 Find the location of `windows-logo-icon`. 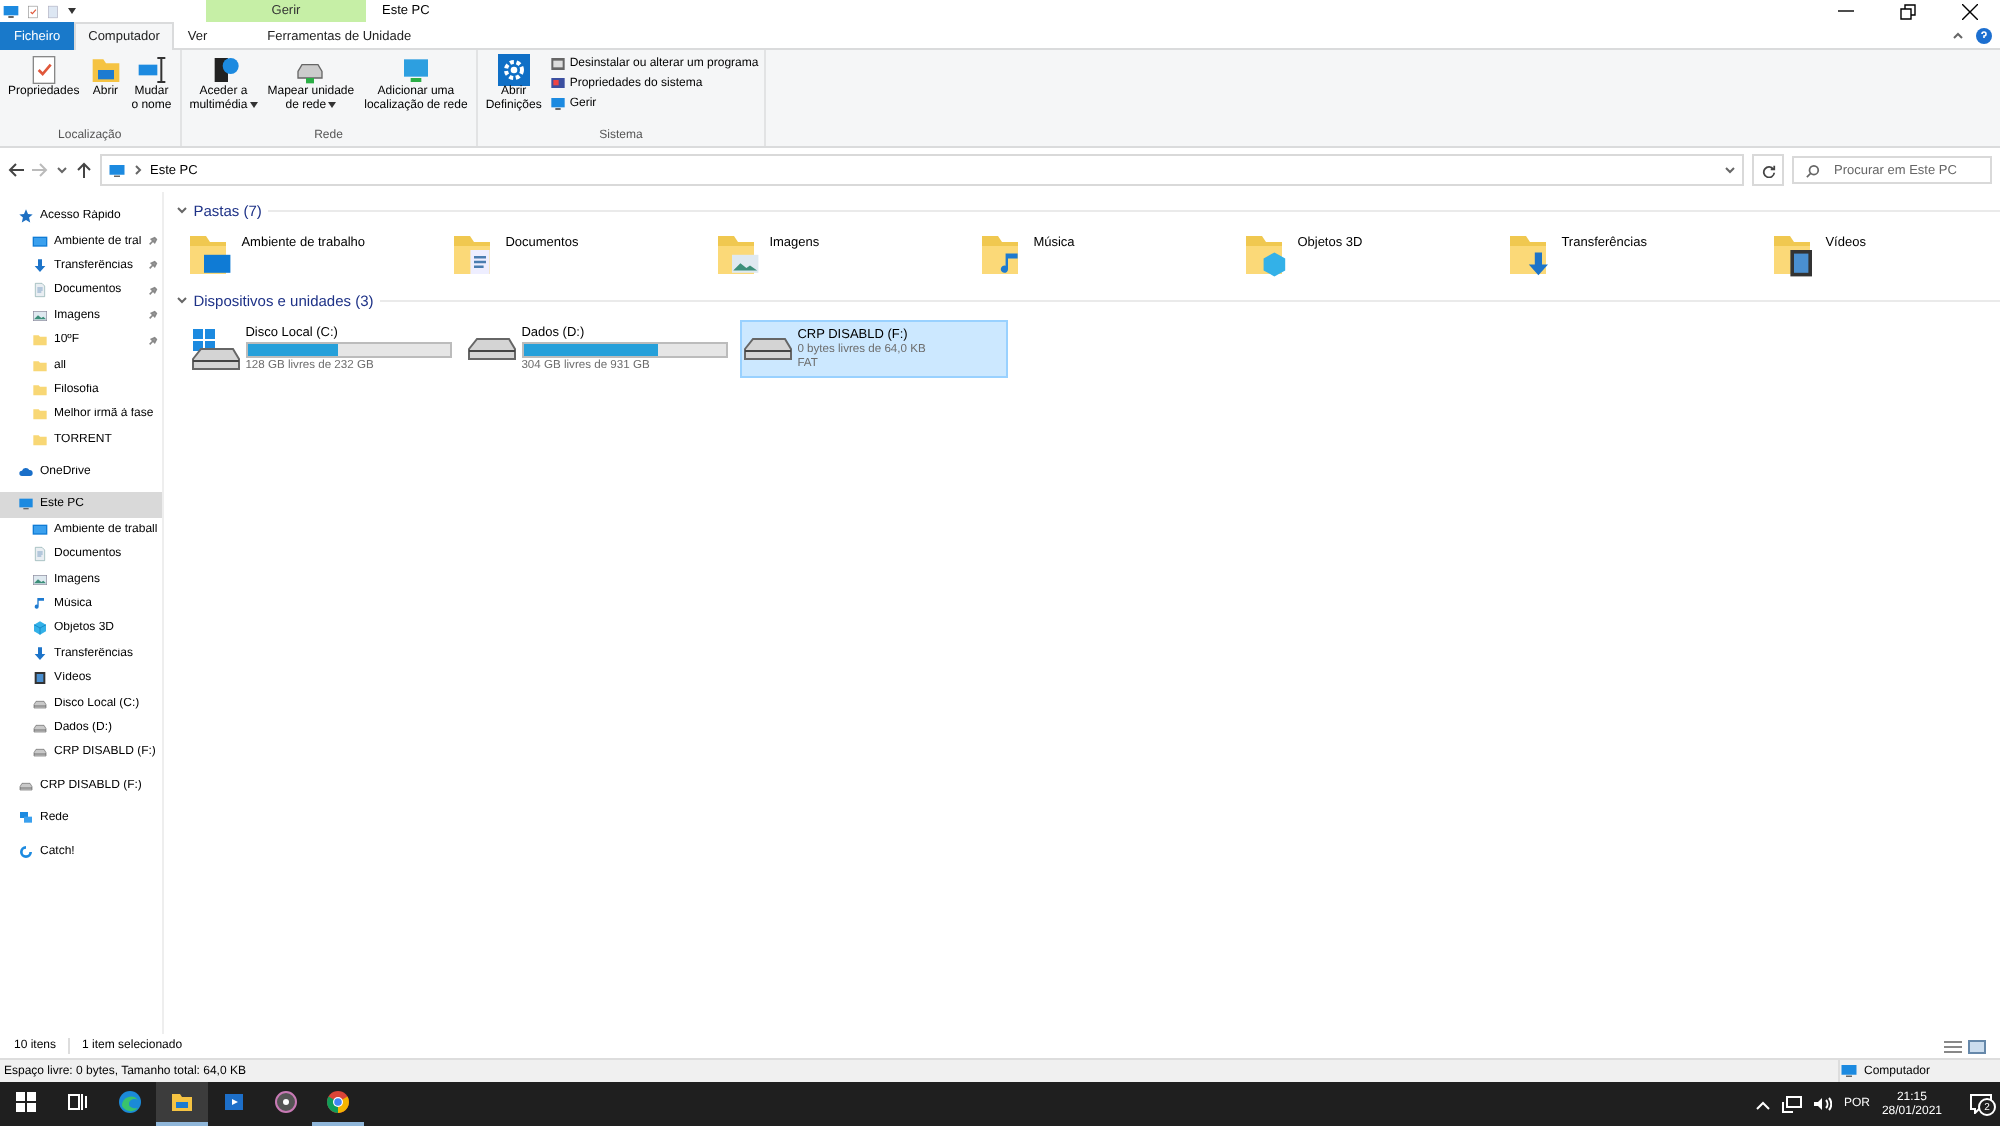

windows-logo-icon is located at coordinates (26, 1102).